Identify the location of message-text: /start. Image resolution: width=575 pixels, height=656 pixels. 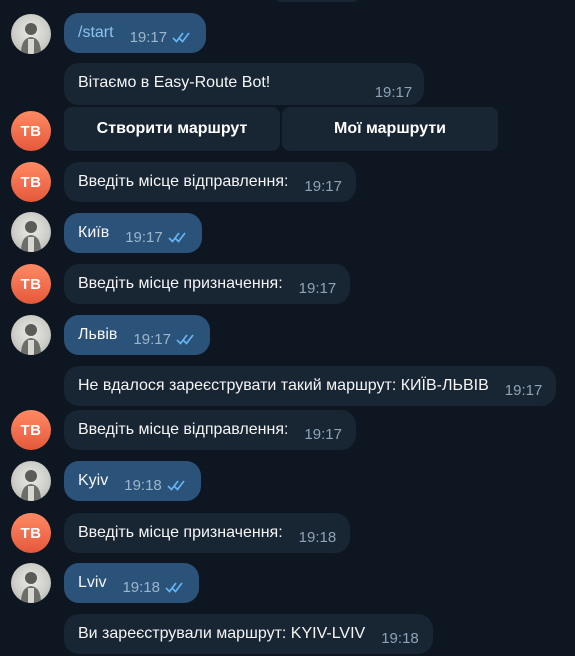
(96, 33).